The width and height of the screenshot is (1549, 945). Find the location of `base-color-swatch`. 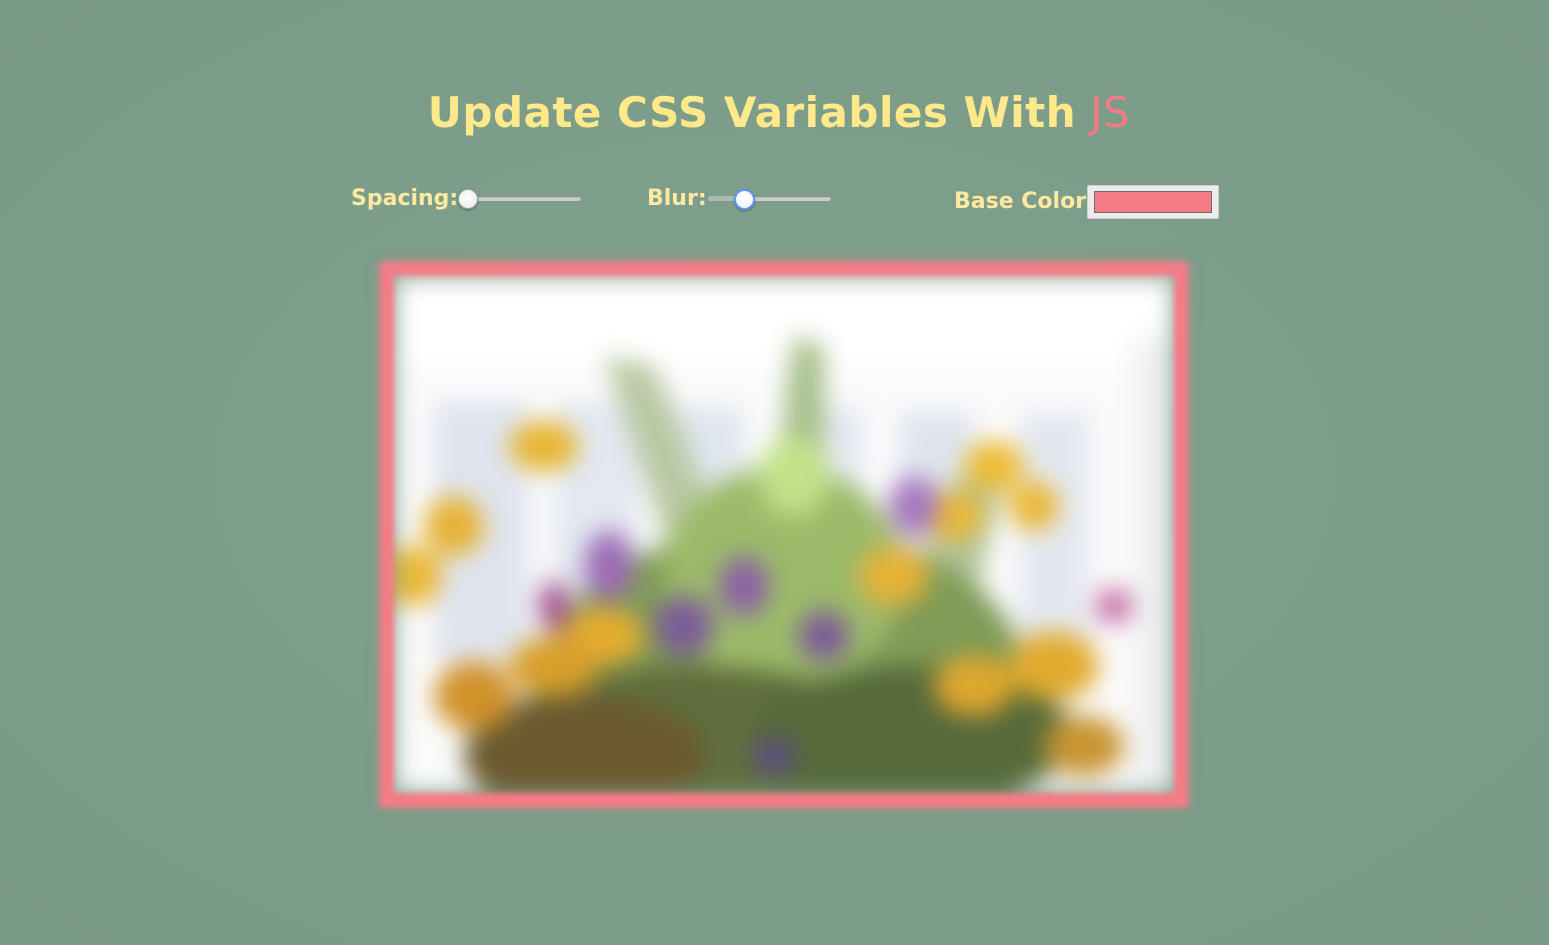

base-color-swatch is located at coordinates (1153, 202).